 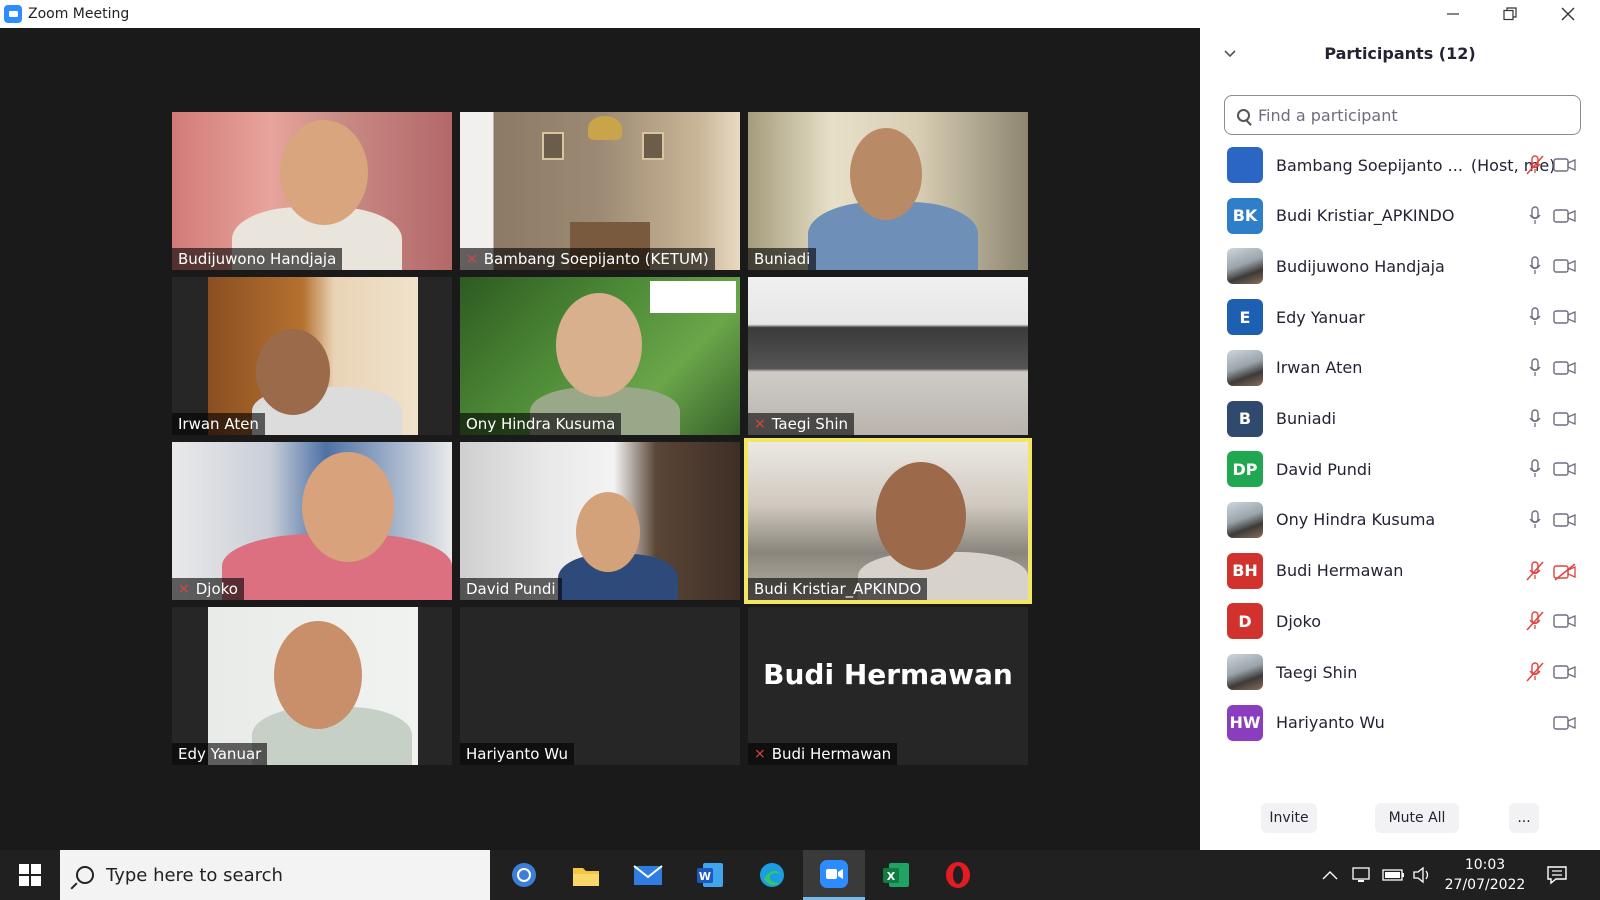 What do you see at coordinates (1245, 722) in the screenshot?
I see `avatar: HW` at bounding box center [1245, 722].